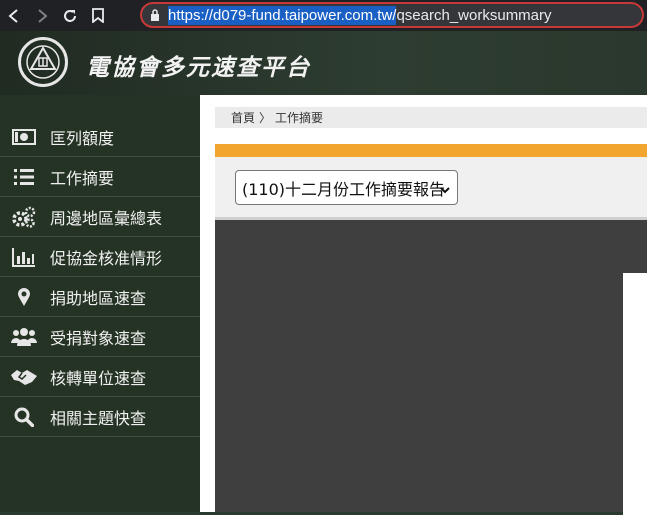  What do you see at coordinates (635, 394) in the screenshot?
I see `document-page` at bounding box center [635, 394].